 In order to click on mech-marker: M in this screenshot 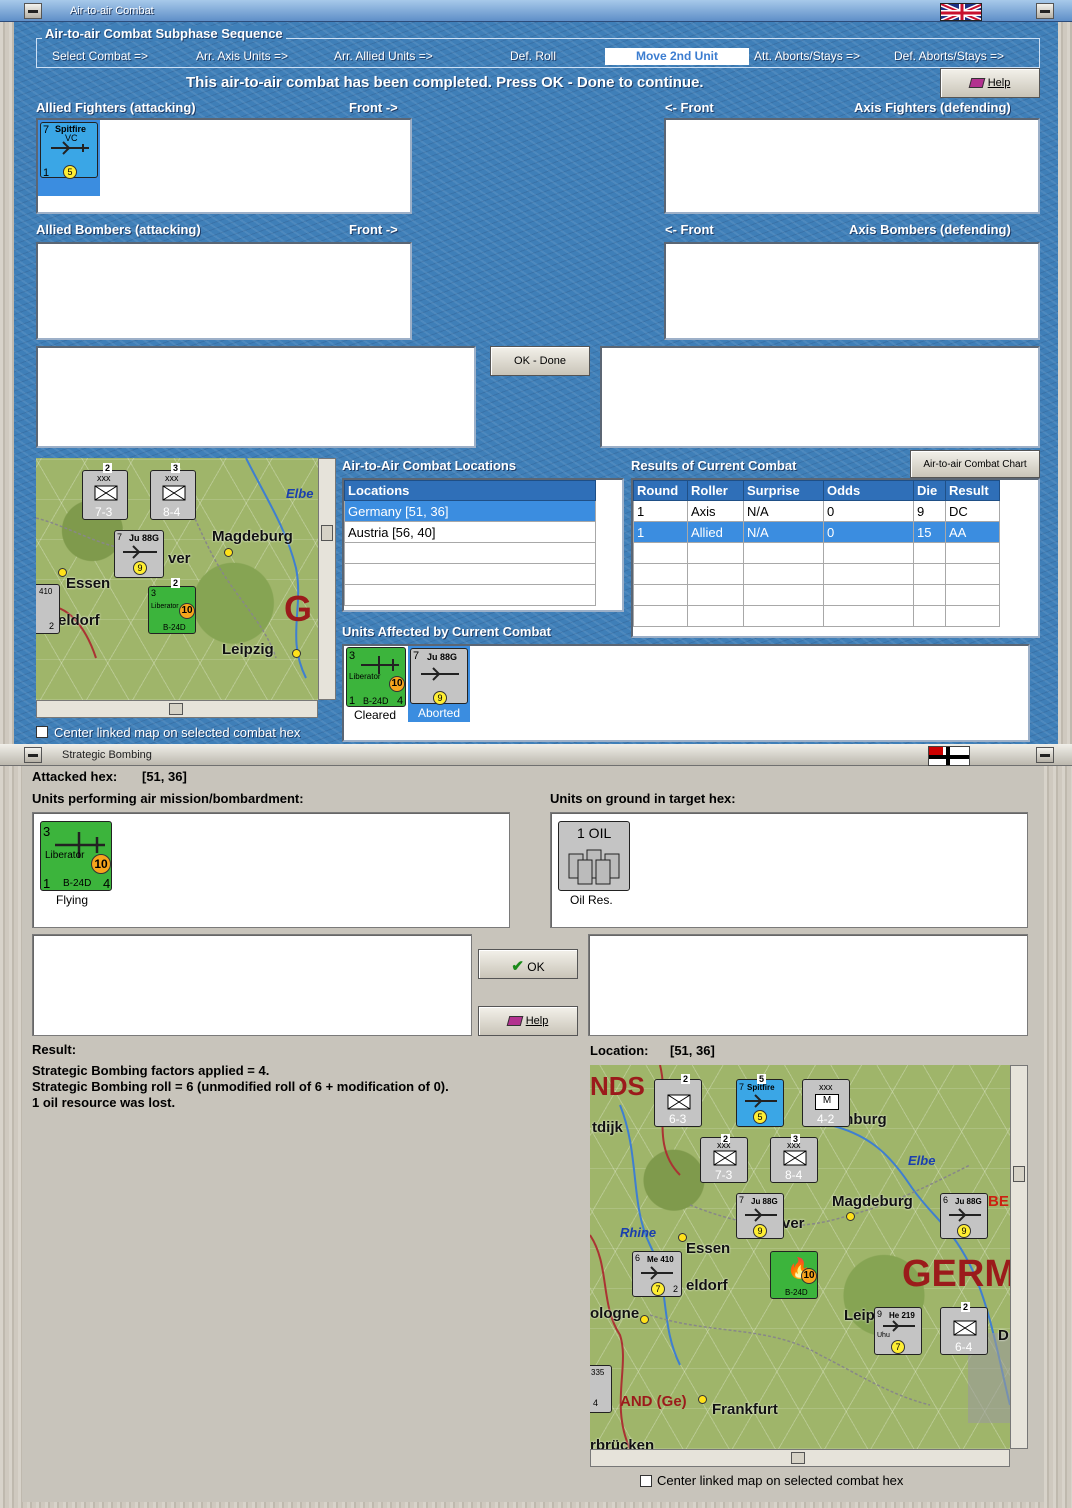, I will do `click(827, 1102)`.